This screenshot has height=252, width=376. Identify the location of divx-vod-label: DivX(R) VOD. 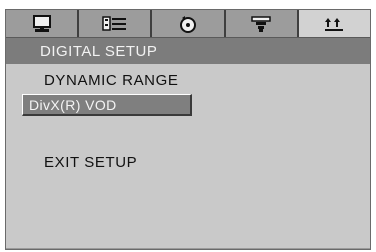
(73, 104).